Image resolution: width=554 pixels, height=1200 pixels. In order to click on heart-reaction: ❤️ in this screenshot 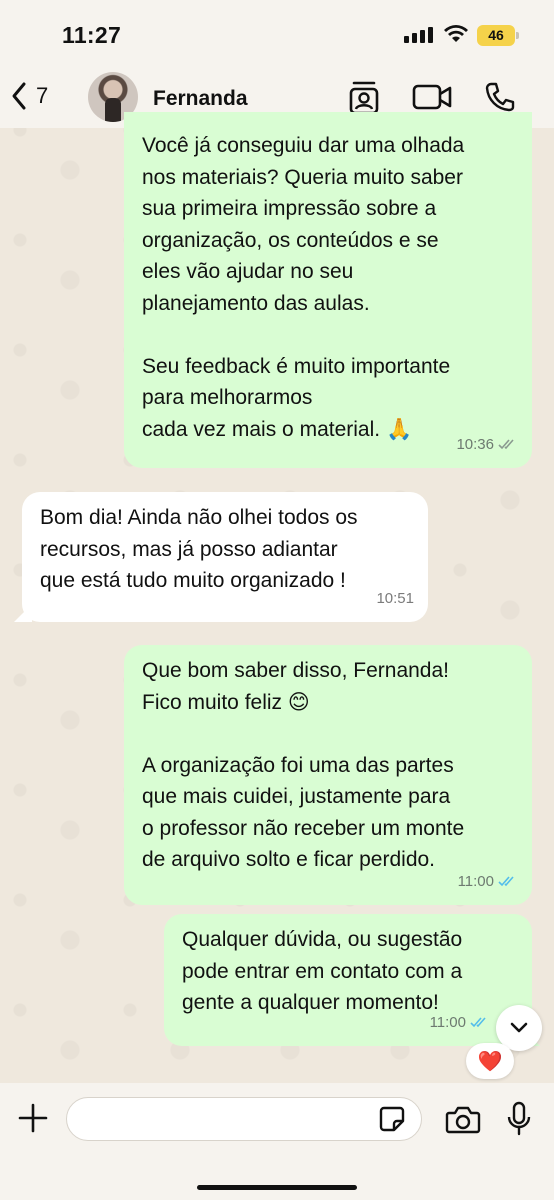, I will do `click(490, 1061)`.